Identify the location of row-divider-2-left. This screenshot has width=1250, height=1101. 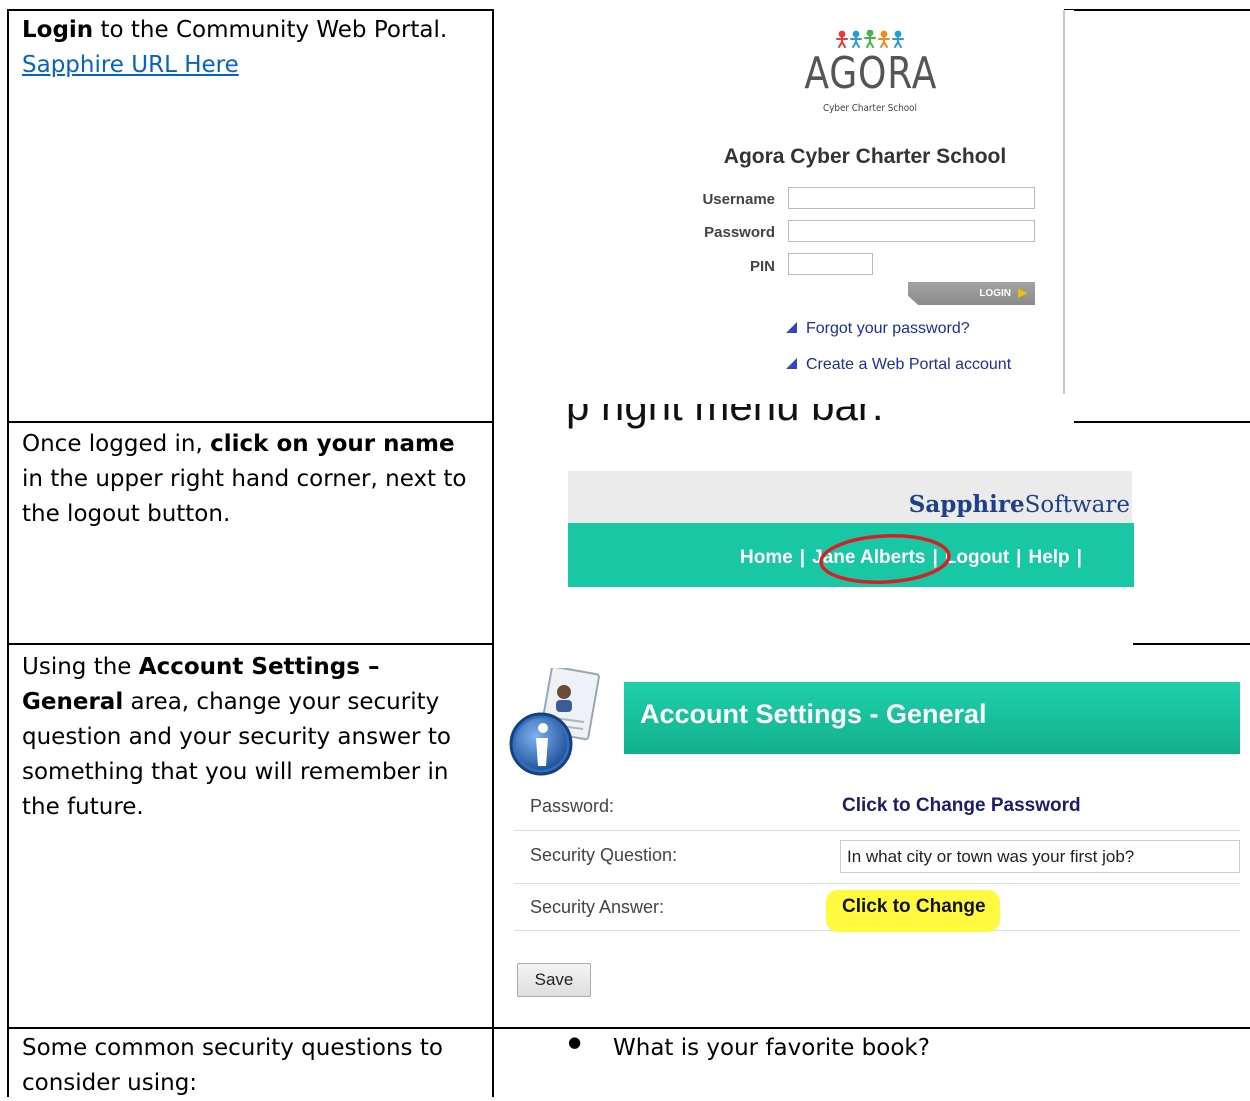
(250, 644).